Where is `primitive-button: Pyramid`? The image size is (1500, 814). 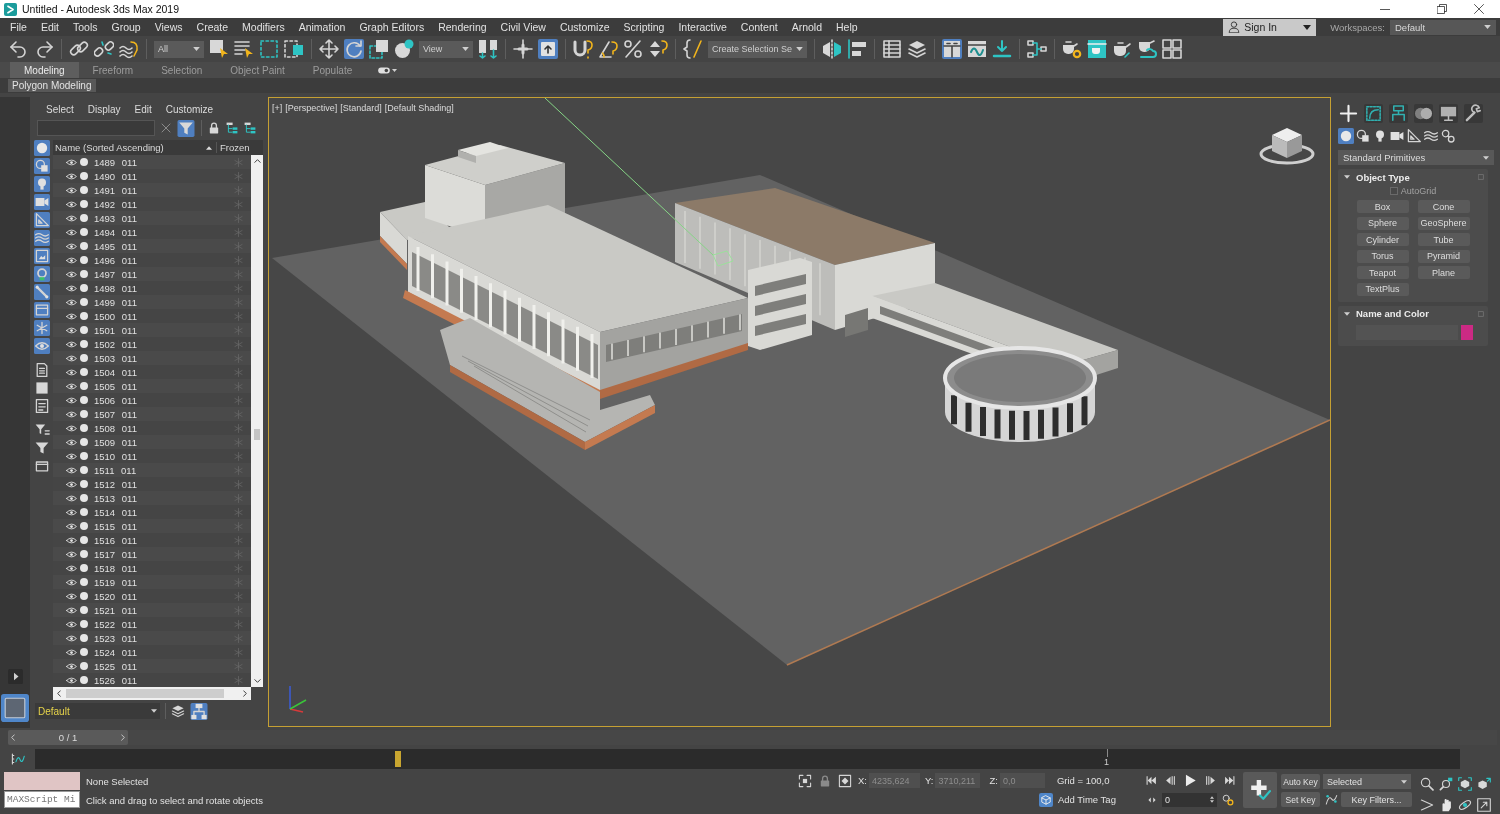
primitive-button: Pyramid is located at coordinates (1443, 256).